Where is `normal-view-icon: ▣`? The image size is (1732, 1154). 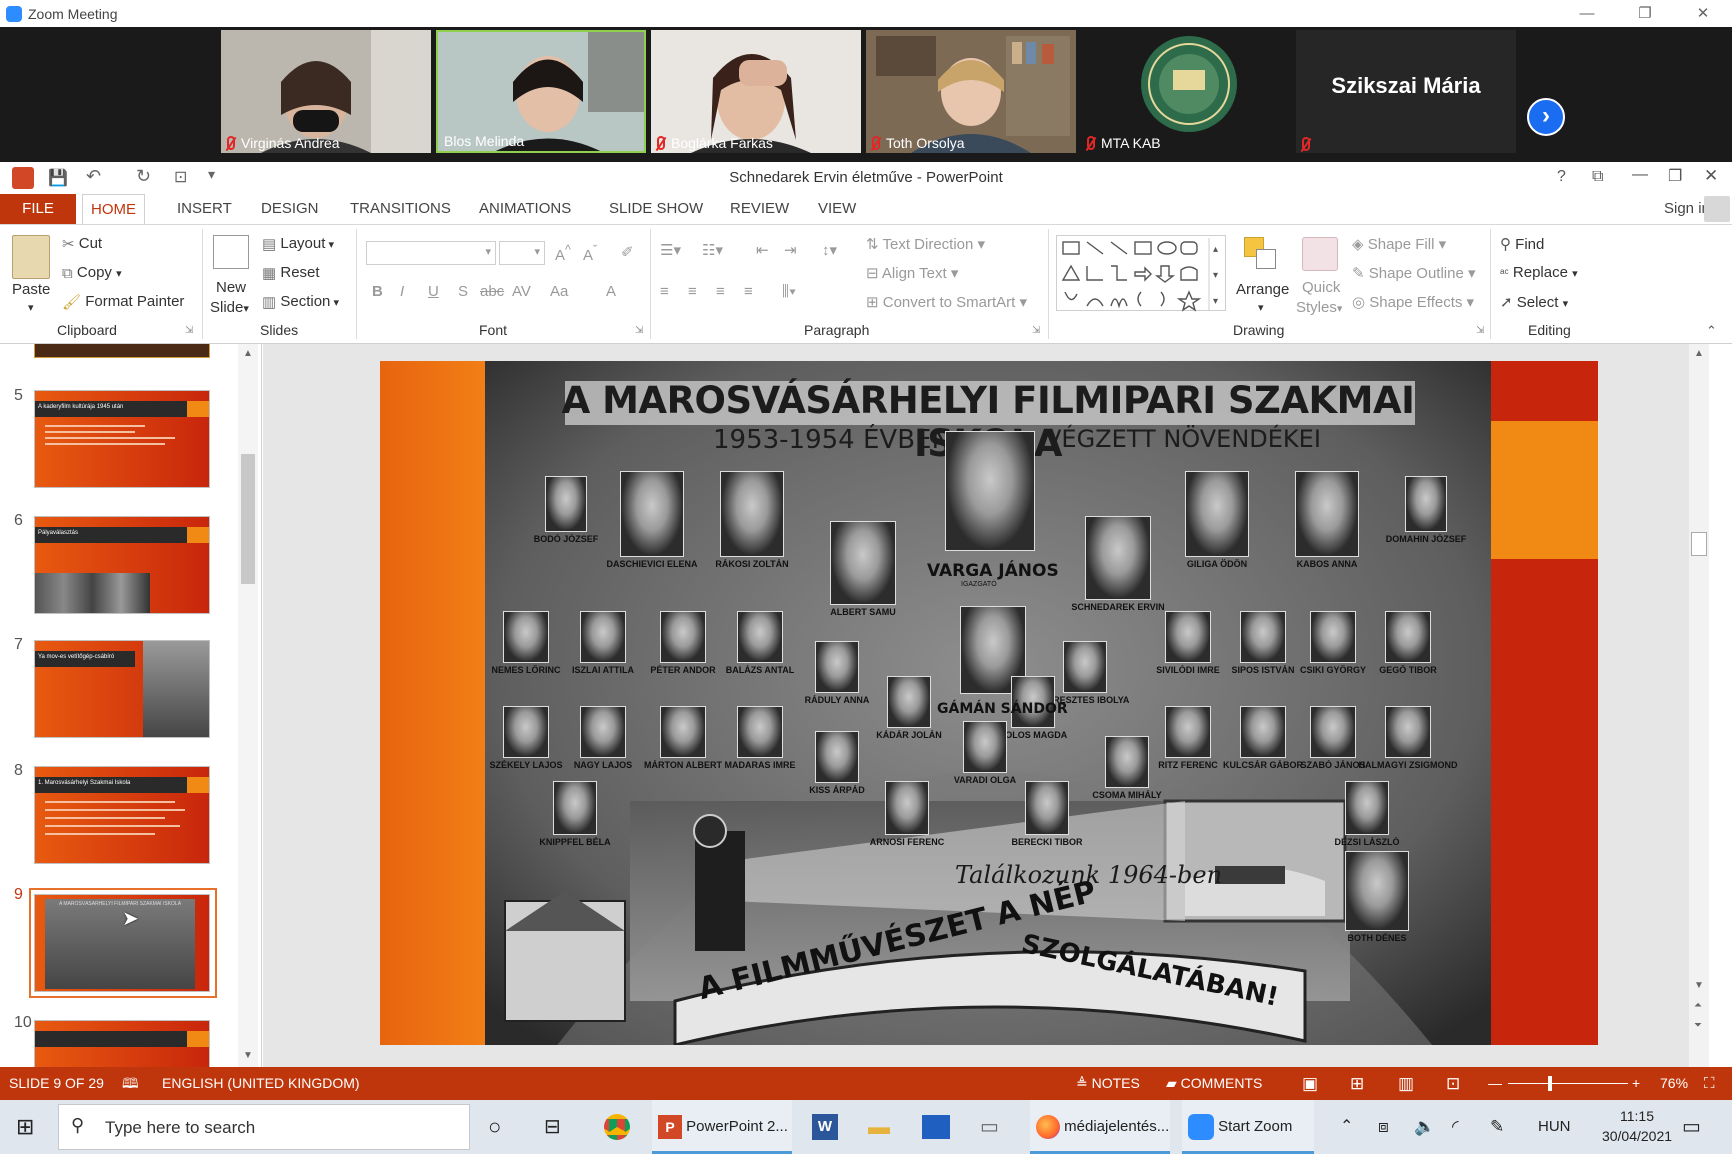 normal-view-icon: ▣ is located at coordinates (1310, 1083).